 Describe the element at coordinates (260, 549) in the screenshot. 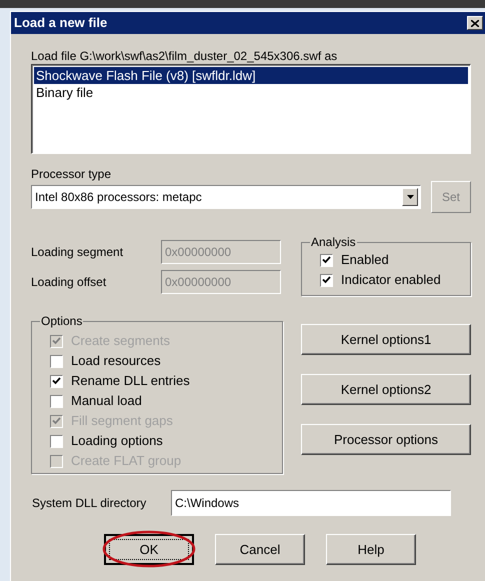

I see `dialog-button: Cancel` at that location.